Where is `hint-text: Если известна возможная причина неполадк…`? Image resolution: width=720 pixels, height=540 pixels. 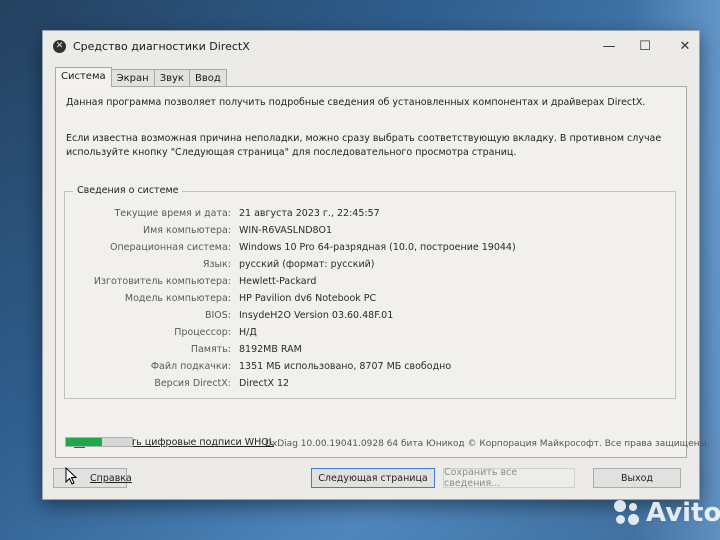 hint-text: Если известна возможная причина неполадк… is located at coordinates (364, 145).